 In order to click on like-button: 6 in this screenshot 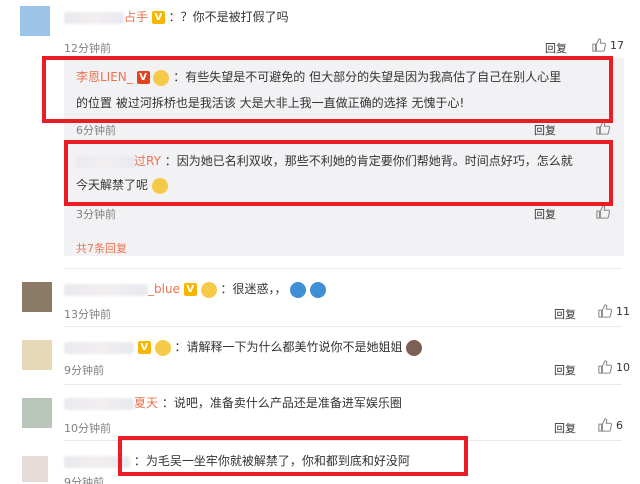, I will do `click(610, 425)`.